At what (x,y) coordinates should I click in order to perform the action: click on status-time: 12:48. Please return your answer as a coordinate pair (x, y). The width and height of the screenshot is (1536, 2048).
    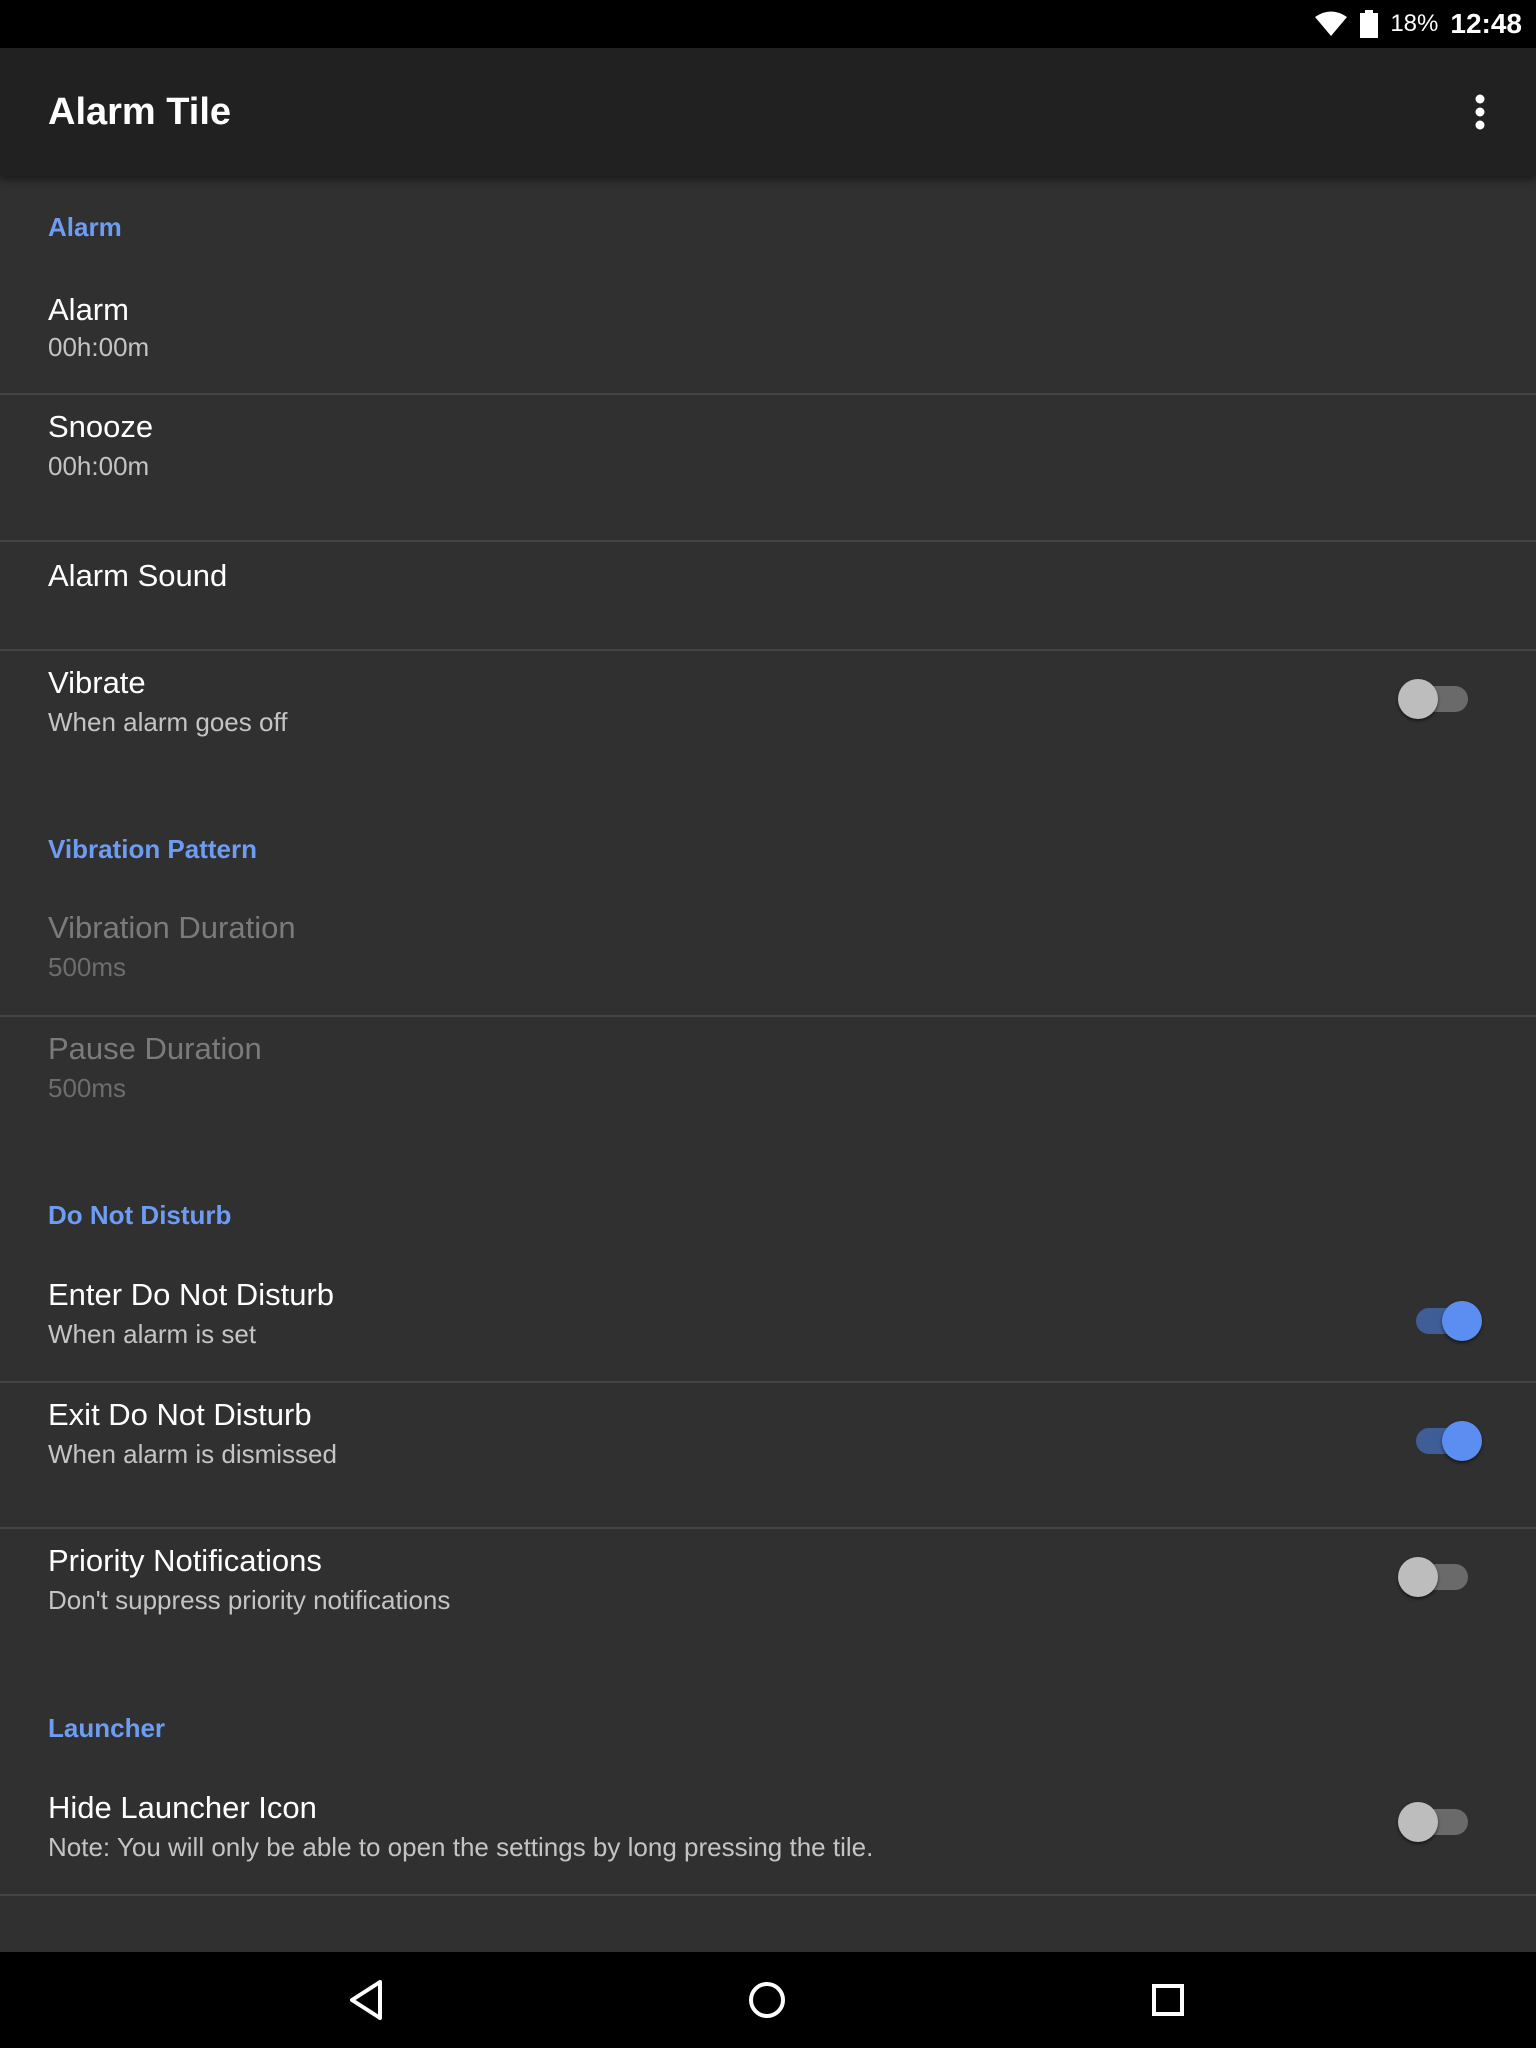
    Looking at the image, I should click on (1486, 23).